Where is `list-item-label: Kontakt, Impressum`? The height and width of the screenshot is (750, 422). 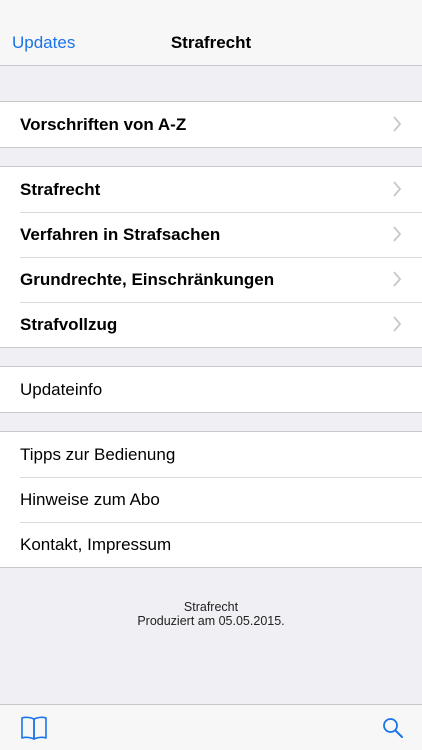
list-item-label: Kontakt, Impressum is located at coordinates (96, 544).